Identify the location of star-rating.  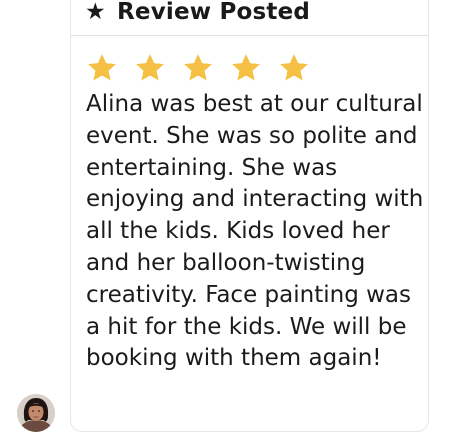
(198, 70).